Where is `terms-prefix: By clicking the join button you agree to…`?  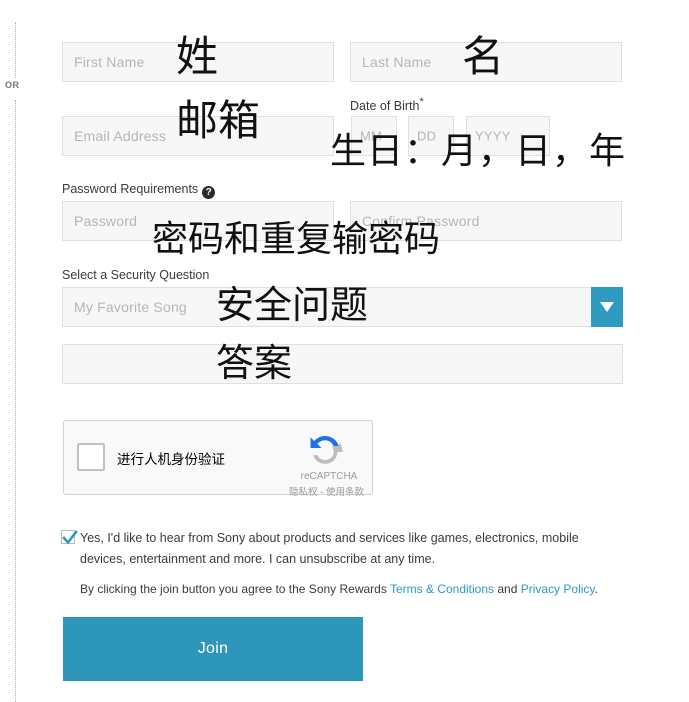 terms-prefix: By clicking the join button you agree to… is located at coordinates (235, 589).